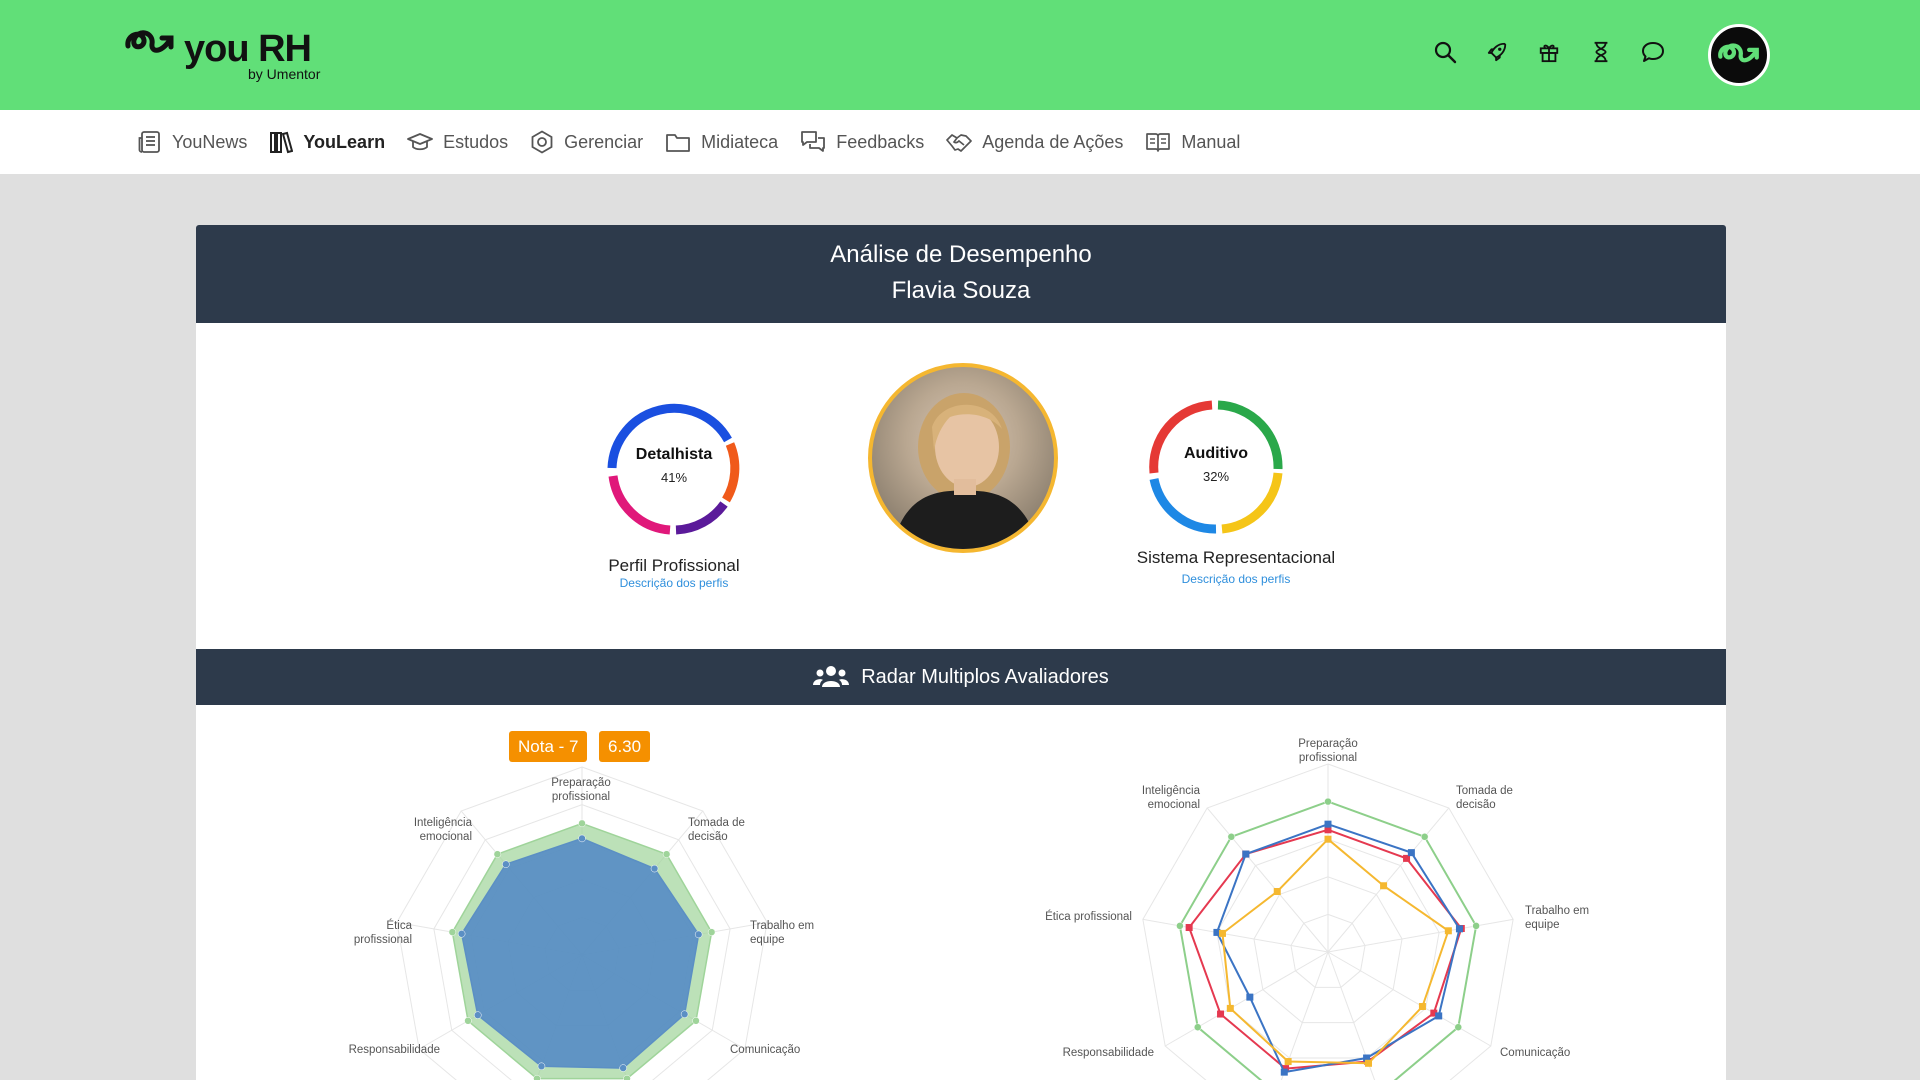 The width and height of the screenshot is (1920, 1080). Describe the element at coordinates (1445, 52) in the screenshot. I see `search-icon` at that location.